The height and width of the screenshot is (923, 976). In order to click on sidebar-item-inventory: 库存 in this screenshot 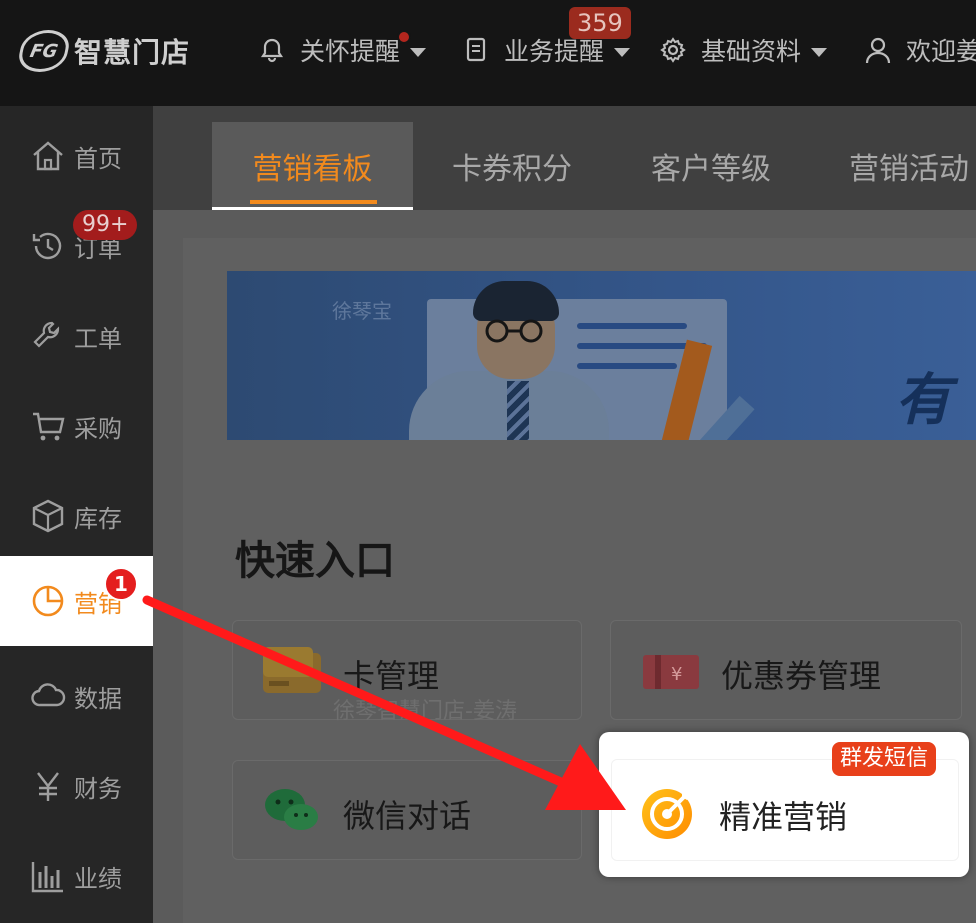, I will do `click(76, 516)`.